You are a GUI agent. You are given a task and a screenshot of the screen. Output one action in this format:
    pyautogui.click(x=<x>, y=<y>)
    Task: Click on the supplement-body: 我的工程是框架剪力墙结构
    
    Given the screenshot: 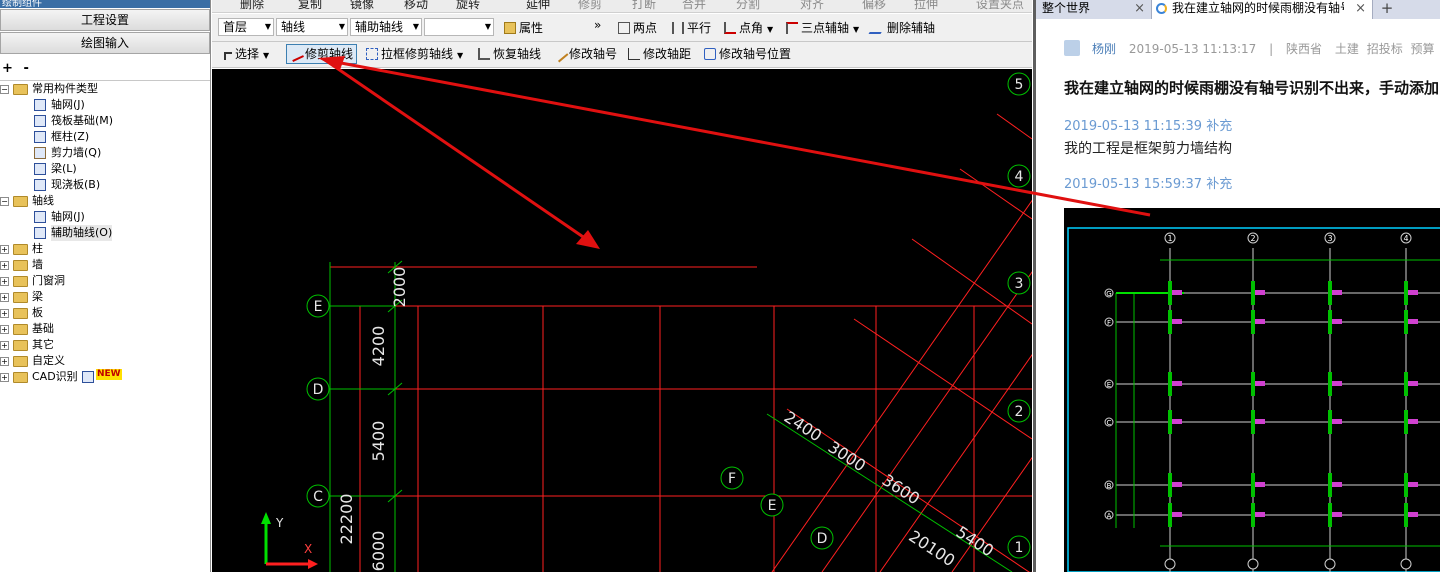 What is the action you would take?
    pyautogui.click(x=1148, y=149)
    